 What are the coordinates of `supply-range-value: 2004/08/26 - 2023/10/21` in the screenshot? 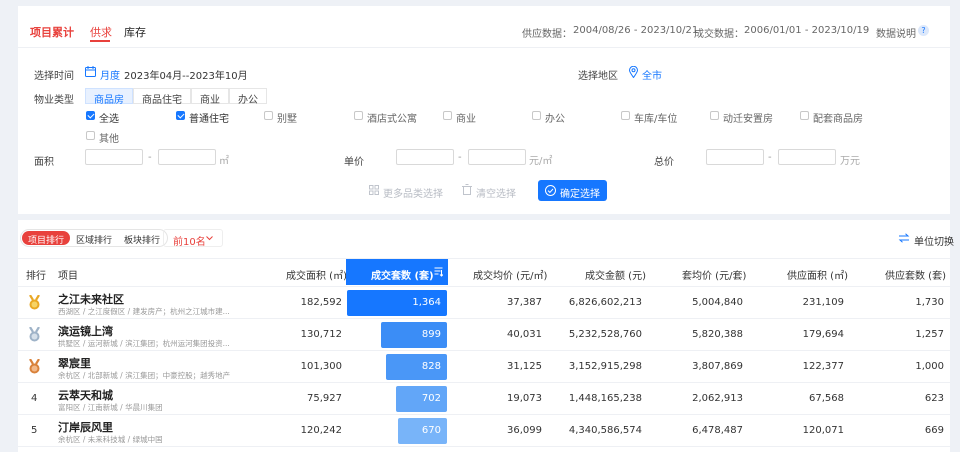 It's located at (636, 30).